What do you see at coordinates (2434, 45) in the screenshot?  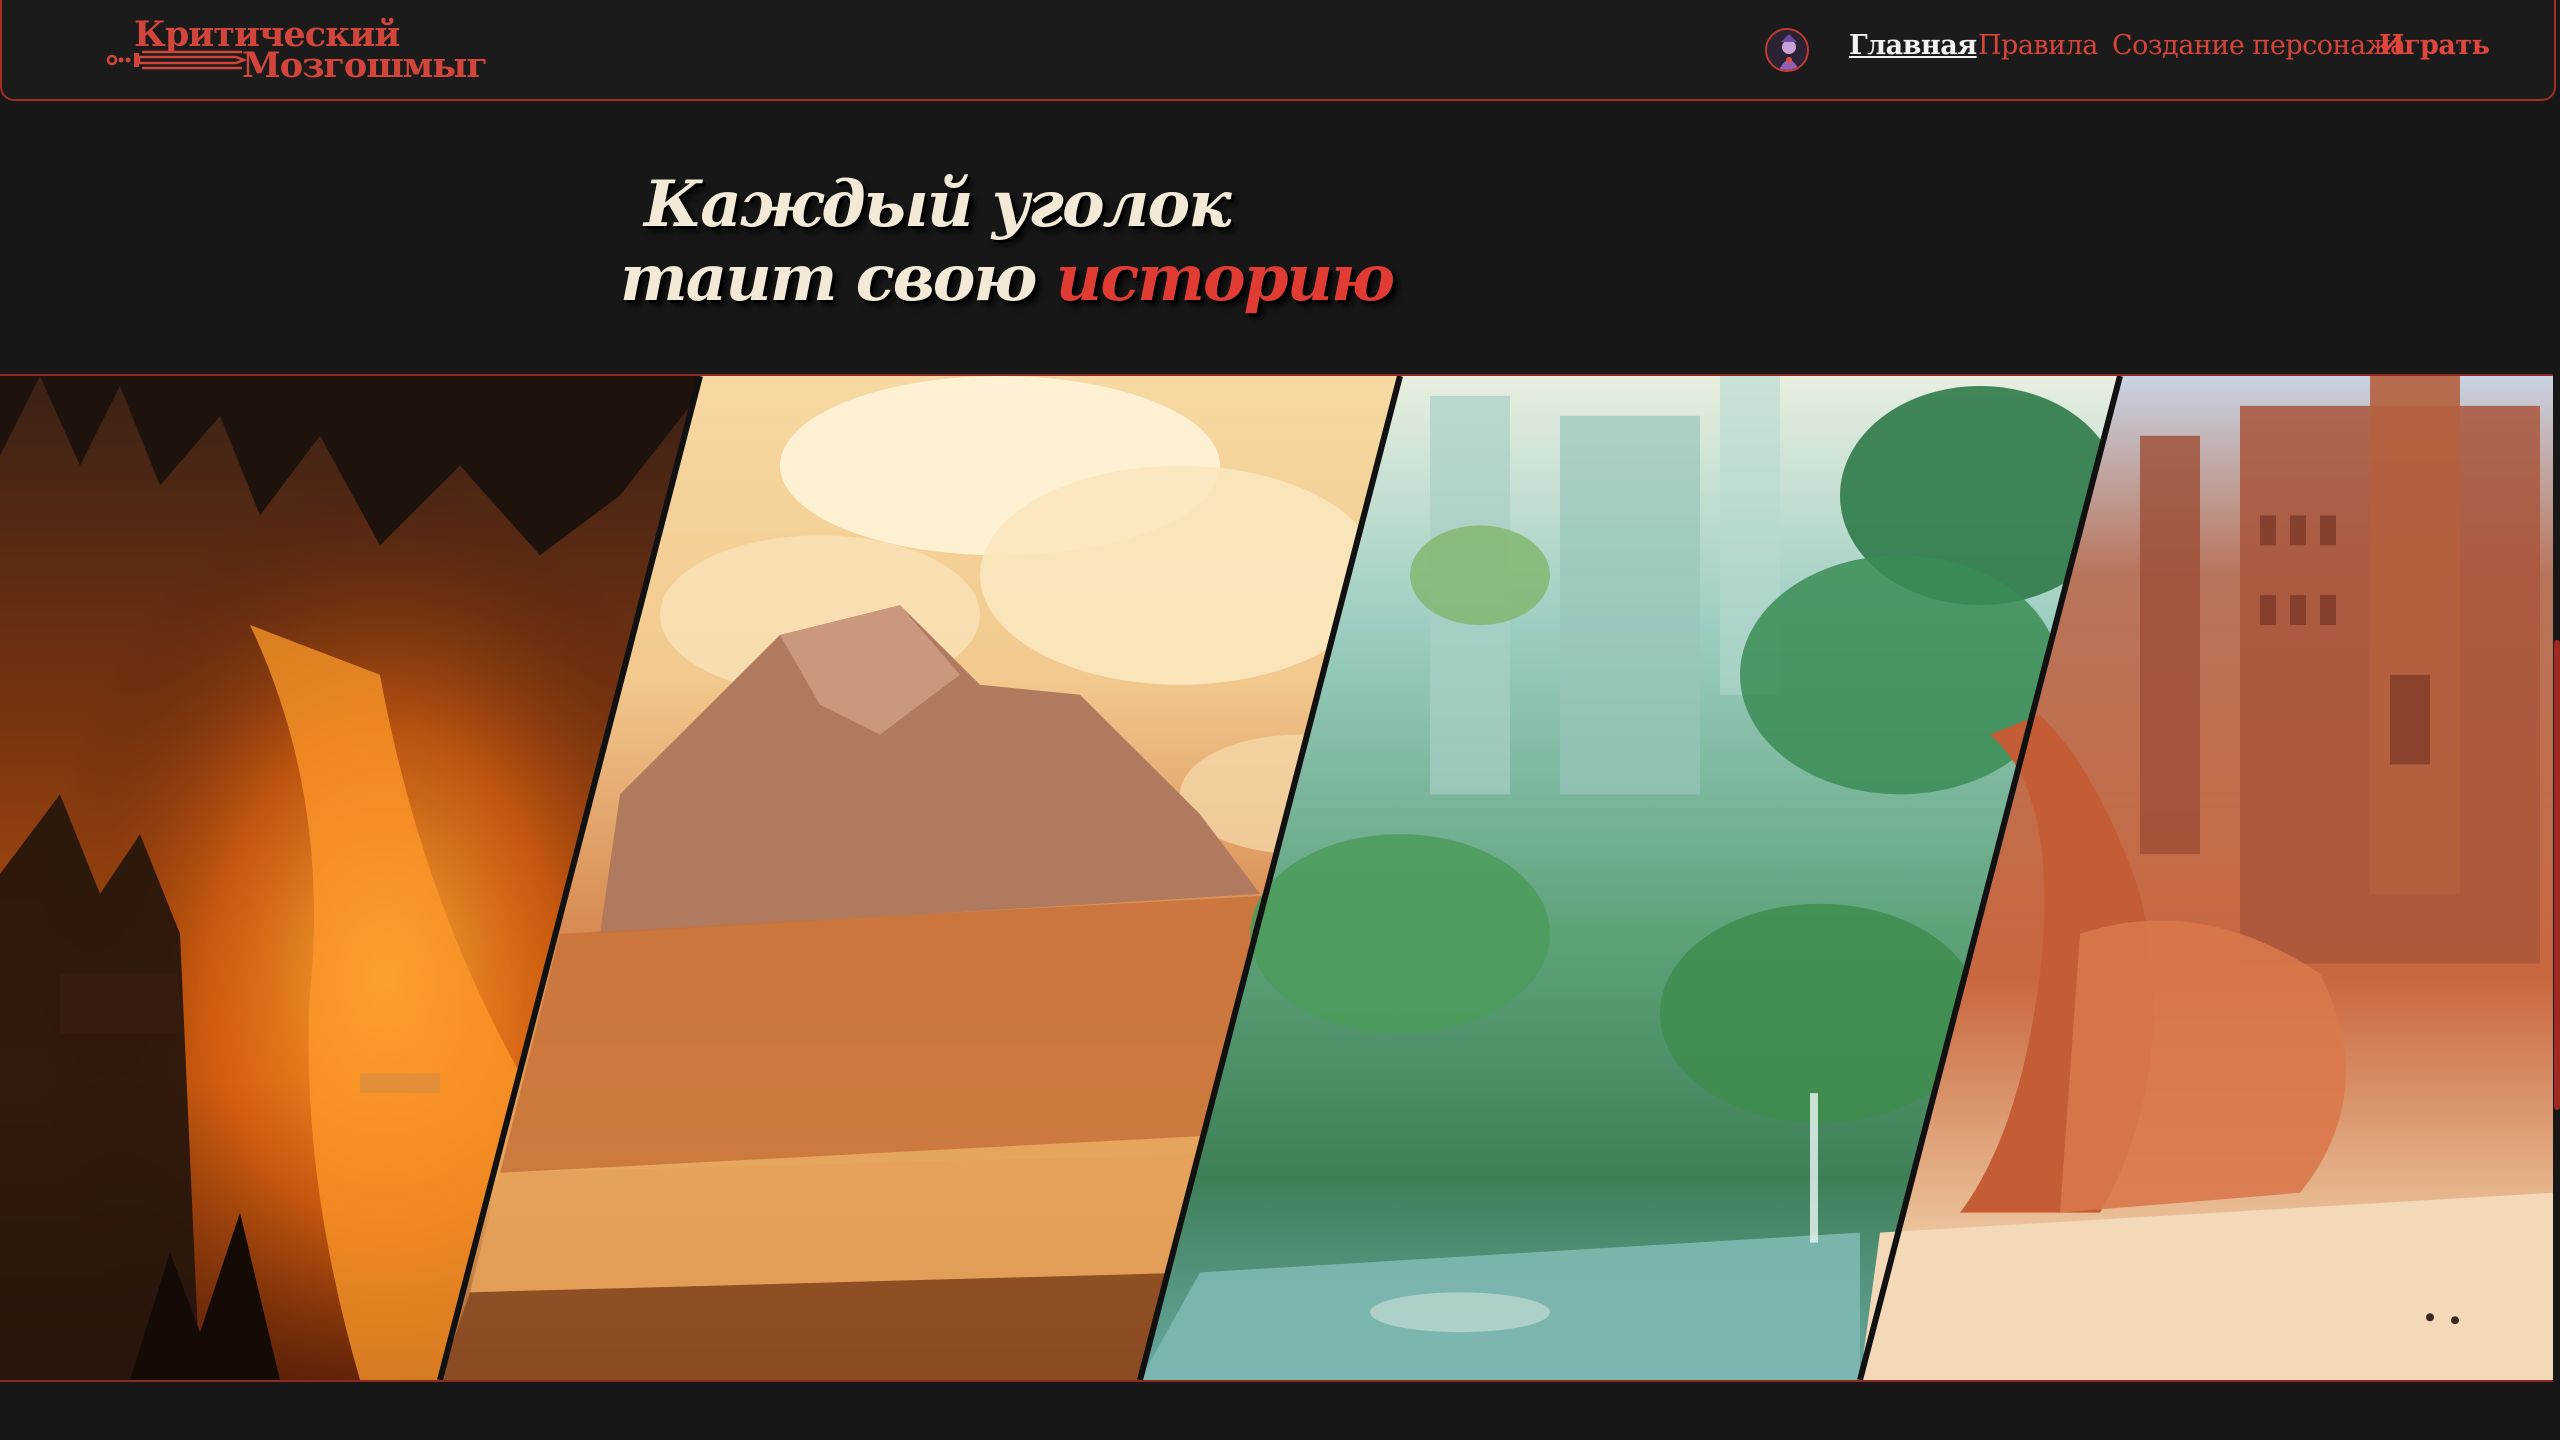 I see `nav-play-link: Играть` at bounding box center [2434, 45].